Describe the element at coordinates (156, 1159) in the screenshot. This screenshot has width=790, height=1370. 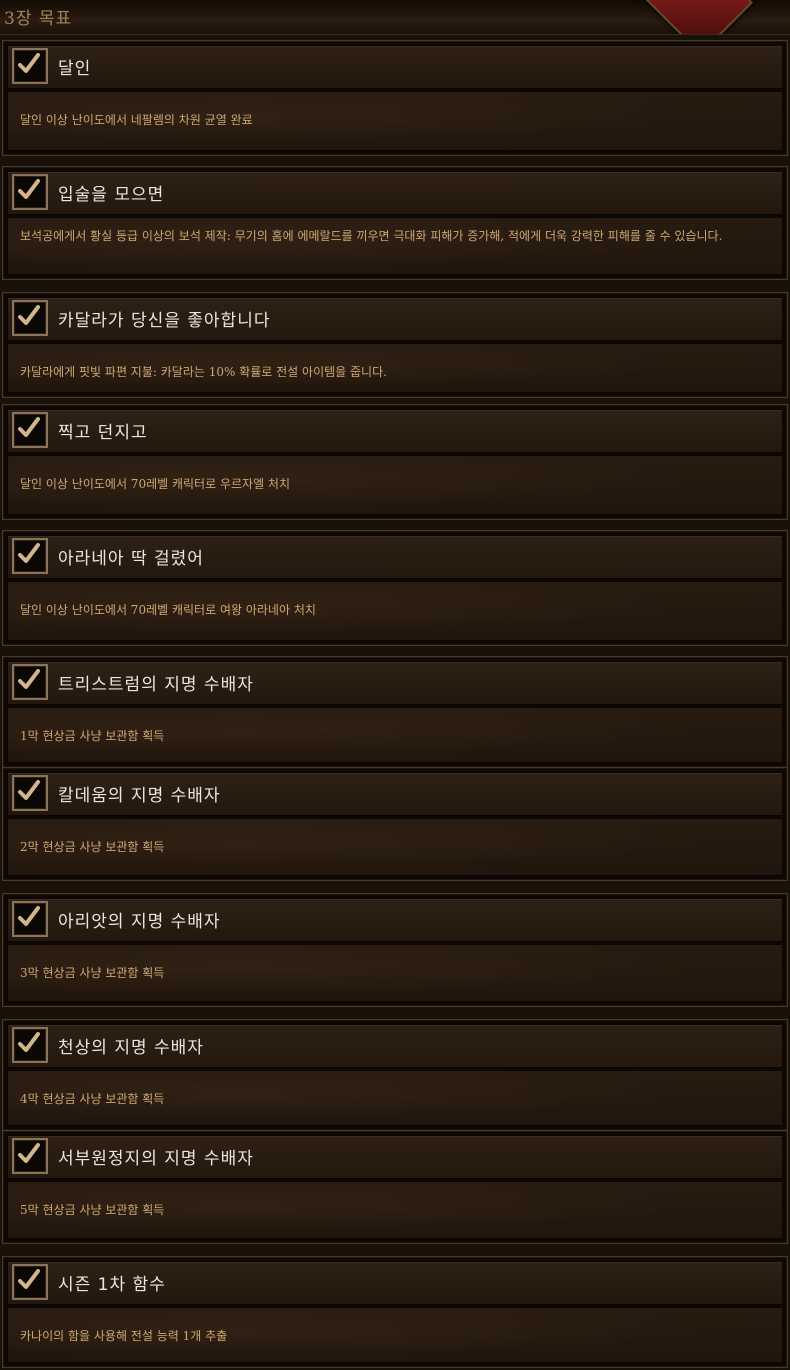
I see `objective-title: 서부원정지의 지명 수배자` at that location.